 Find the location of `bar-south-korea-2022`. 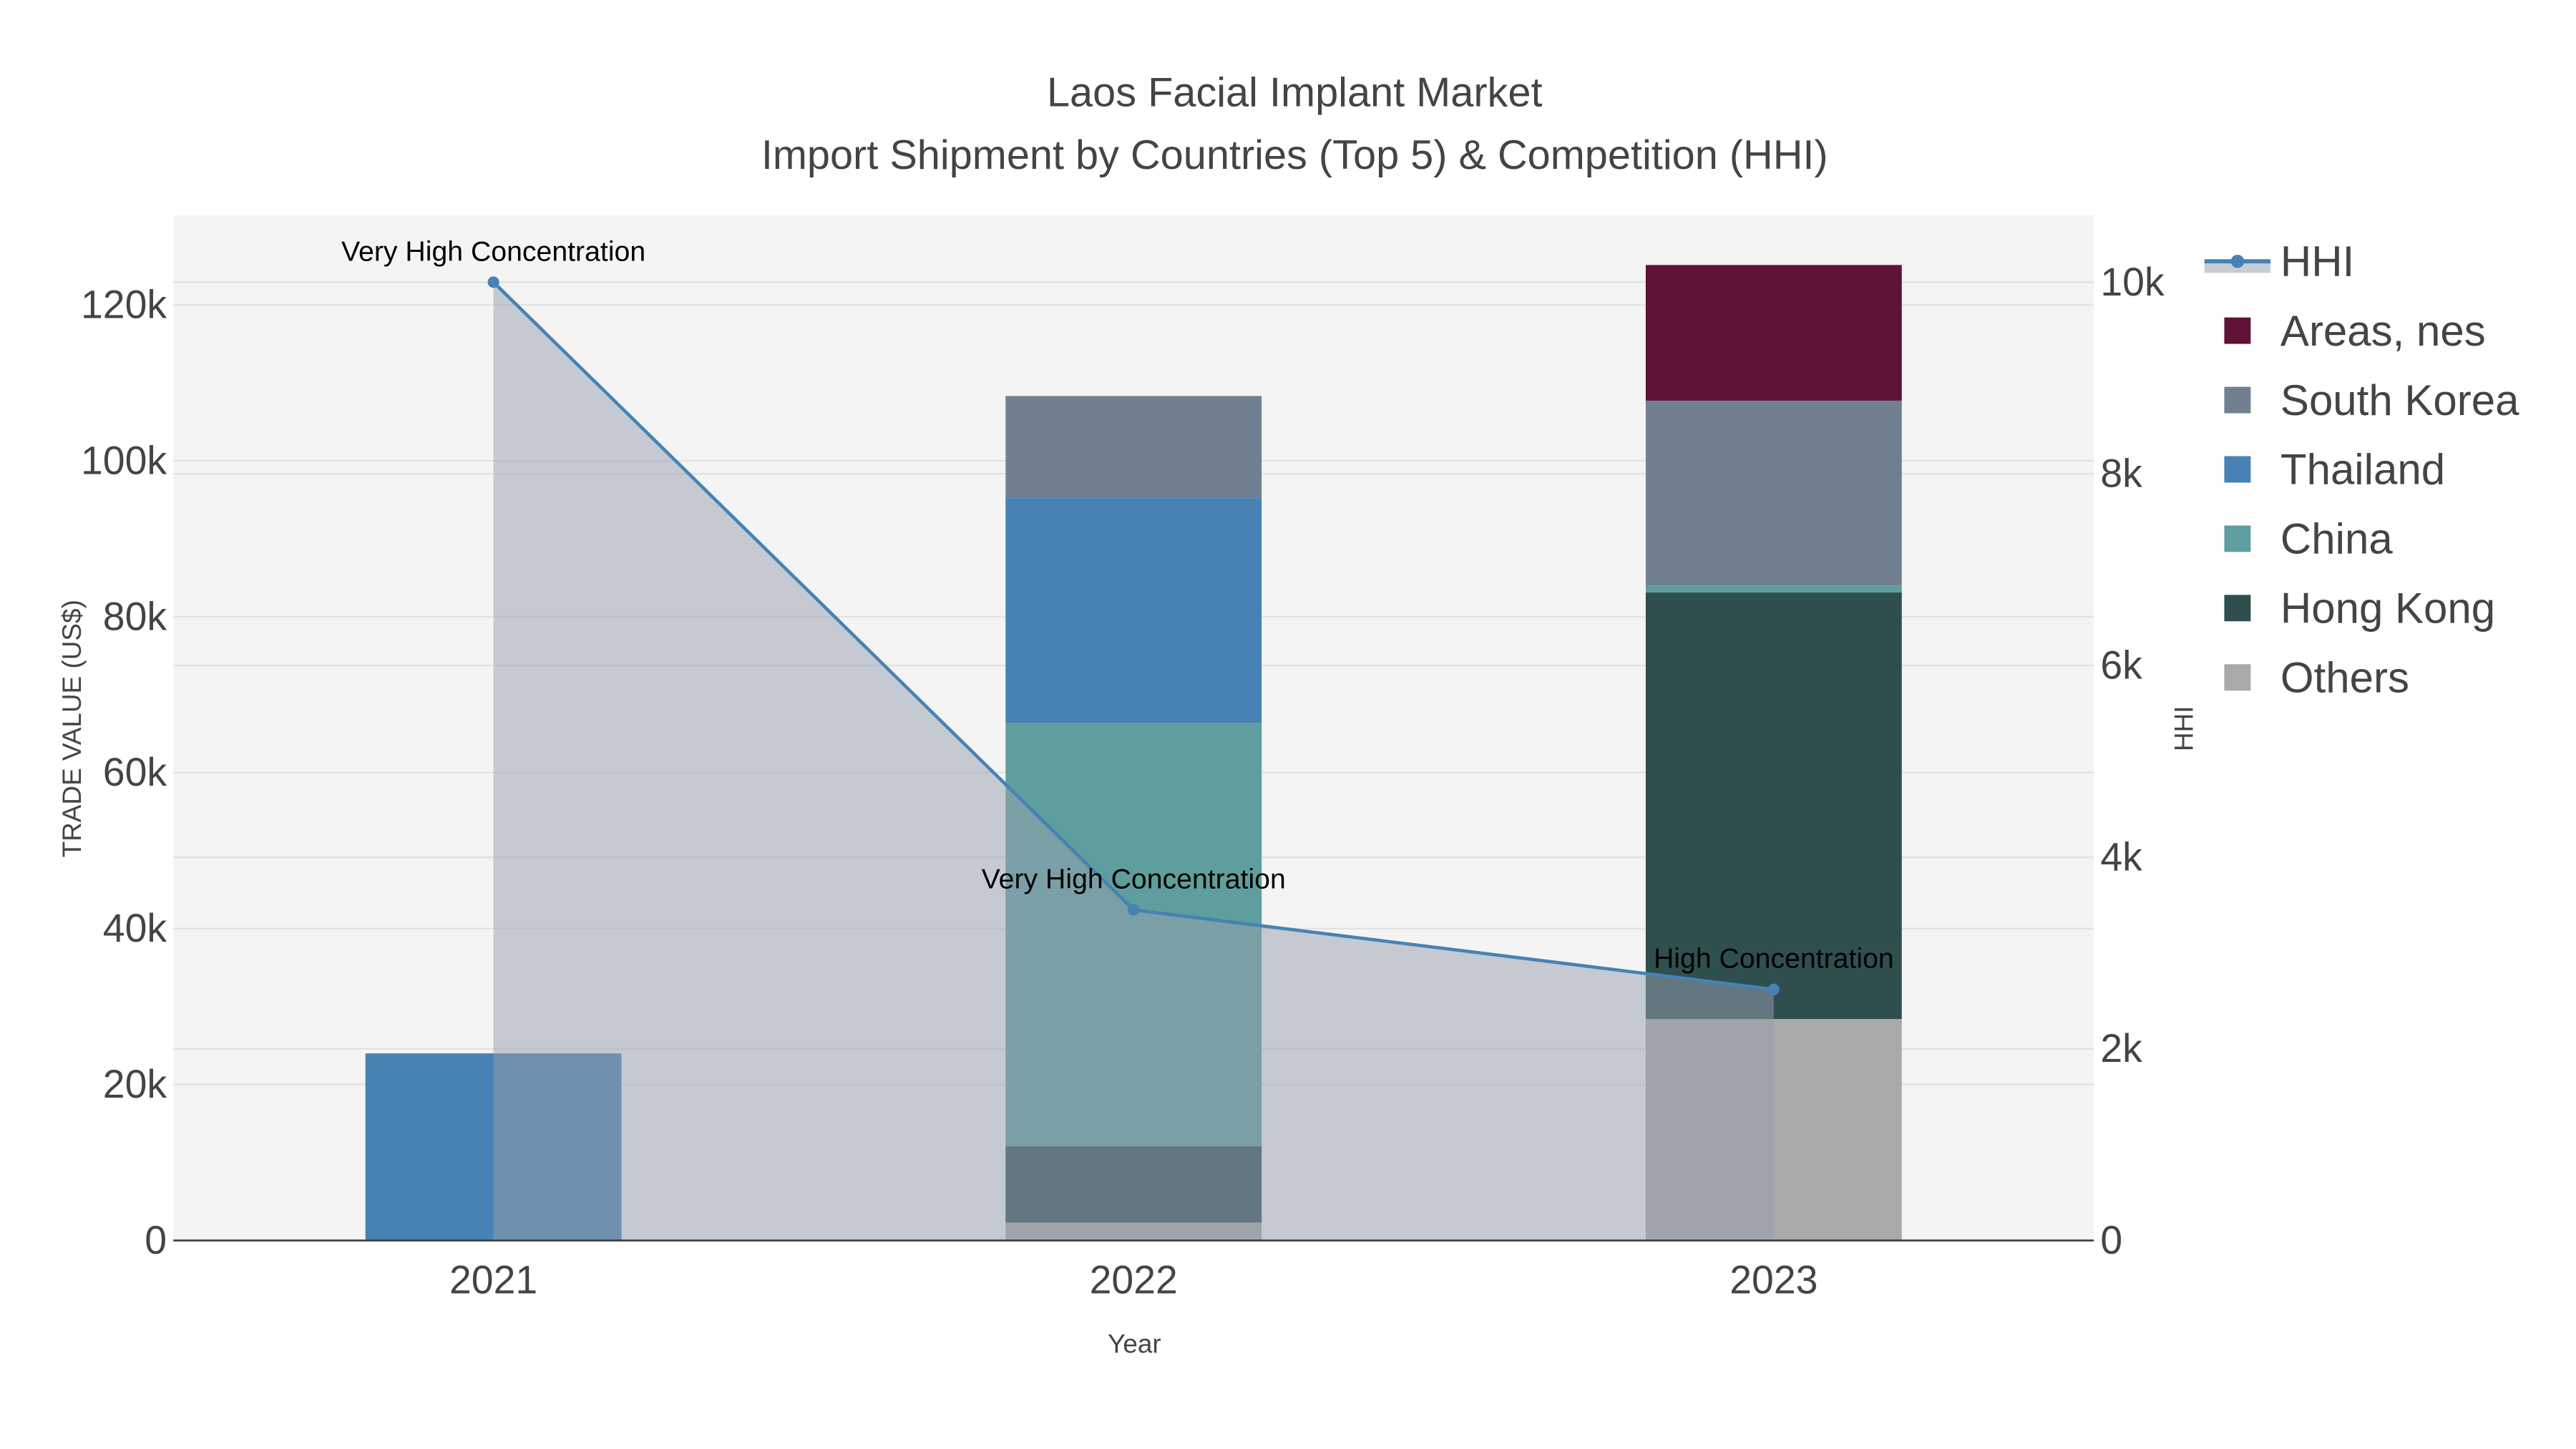

bar-south-korea-2022 is located at coordinates (1133, 447).